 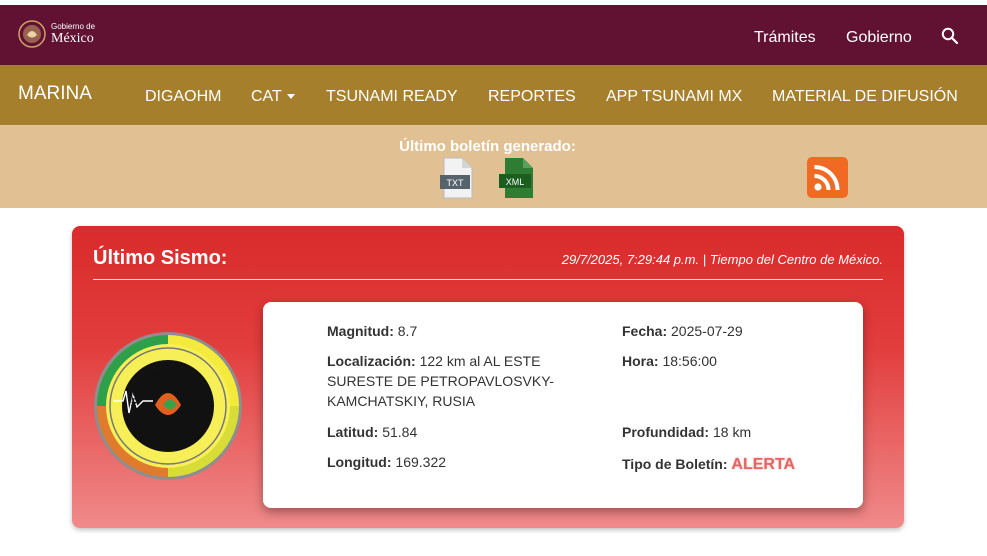 I want to click on latitude-label: Latitud:, so click(x=353, y=432).